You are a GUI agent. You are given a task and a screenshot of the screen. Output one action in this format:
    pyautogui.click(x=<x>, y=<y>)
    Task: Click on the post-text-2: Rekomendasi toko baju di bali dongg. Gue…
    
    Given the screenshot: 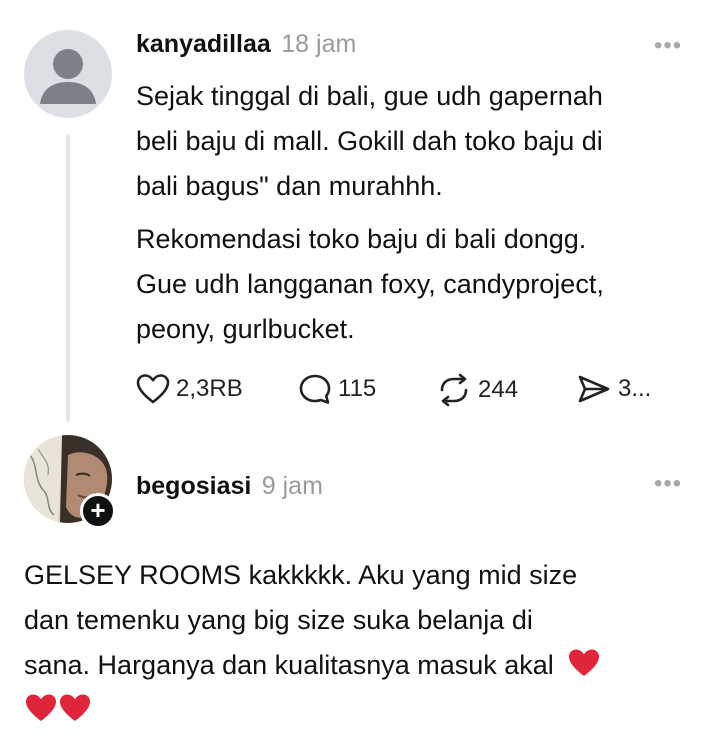 What is the action you would take?
    pyautogui.click(x=416, y=284)
    